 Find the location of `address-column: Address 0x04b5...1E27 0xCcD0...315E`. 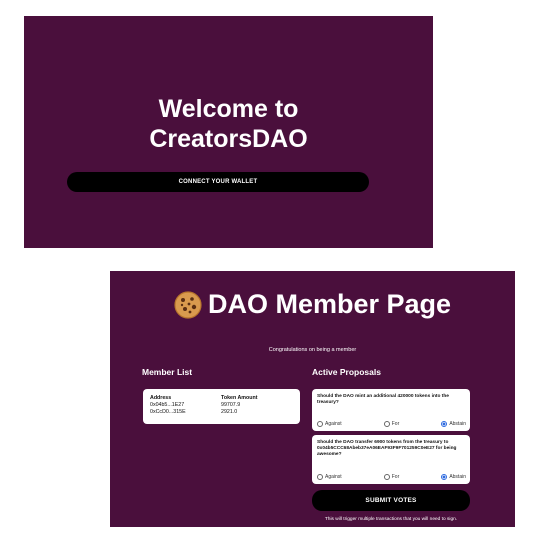

address-column: Address 0x04b5...1E27 0xCcD0...315E is located at coordinates (168, 405).